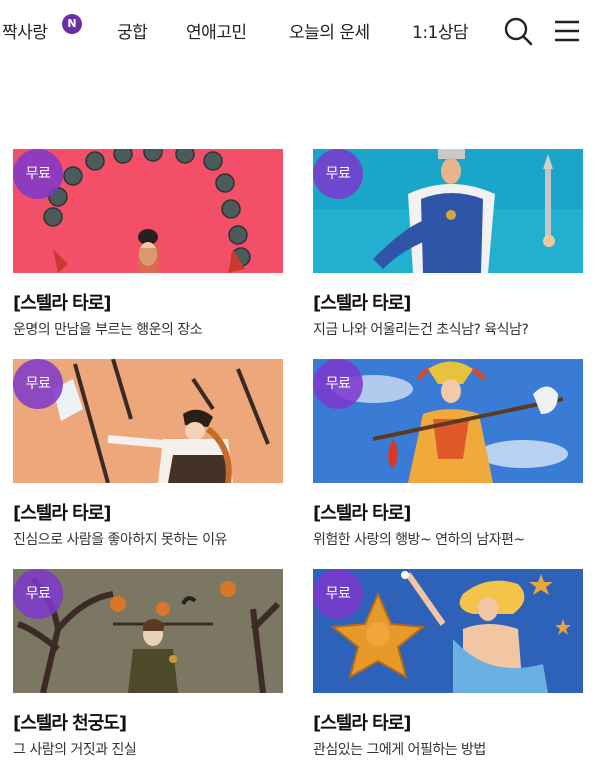 This screenshot has height=769, width=603. I want to click on card-description: 관심있는 그에게 어필하는 방법, so click(399, 750).